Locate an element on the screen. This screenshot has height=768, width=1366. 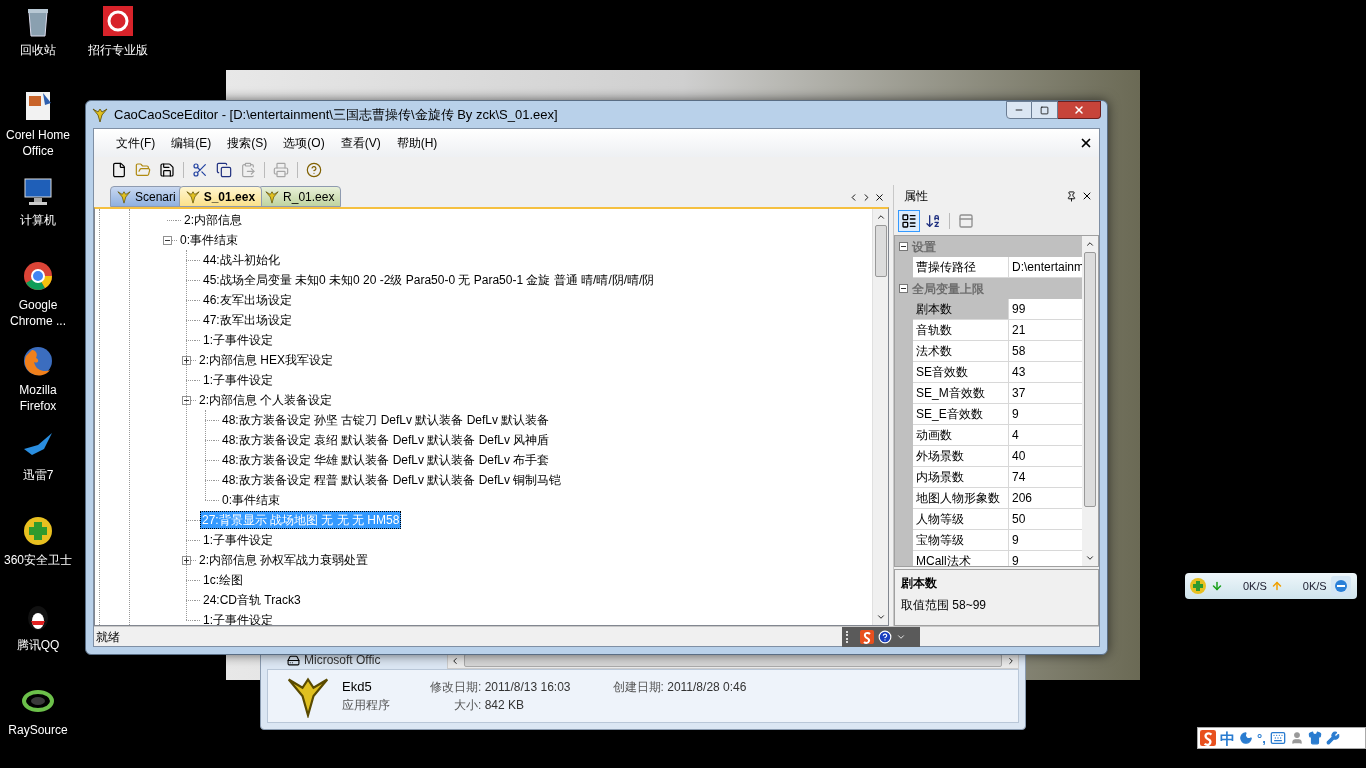
shirt-icon is located at coordinates (1314, 738).